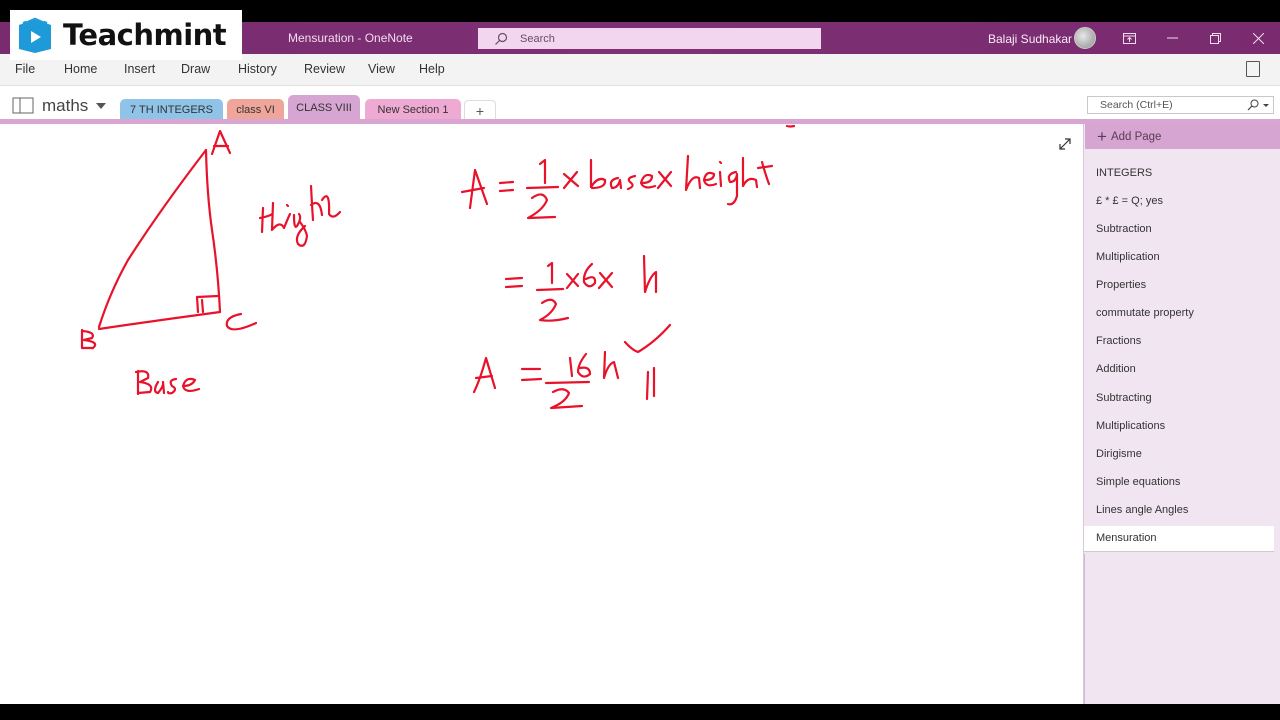  I want to click on section-tab-label: class VI, so click(255, 110).